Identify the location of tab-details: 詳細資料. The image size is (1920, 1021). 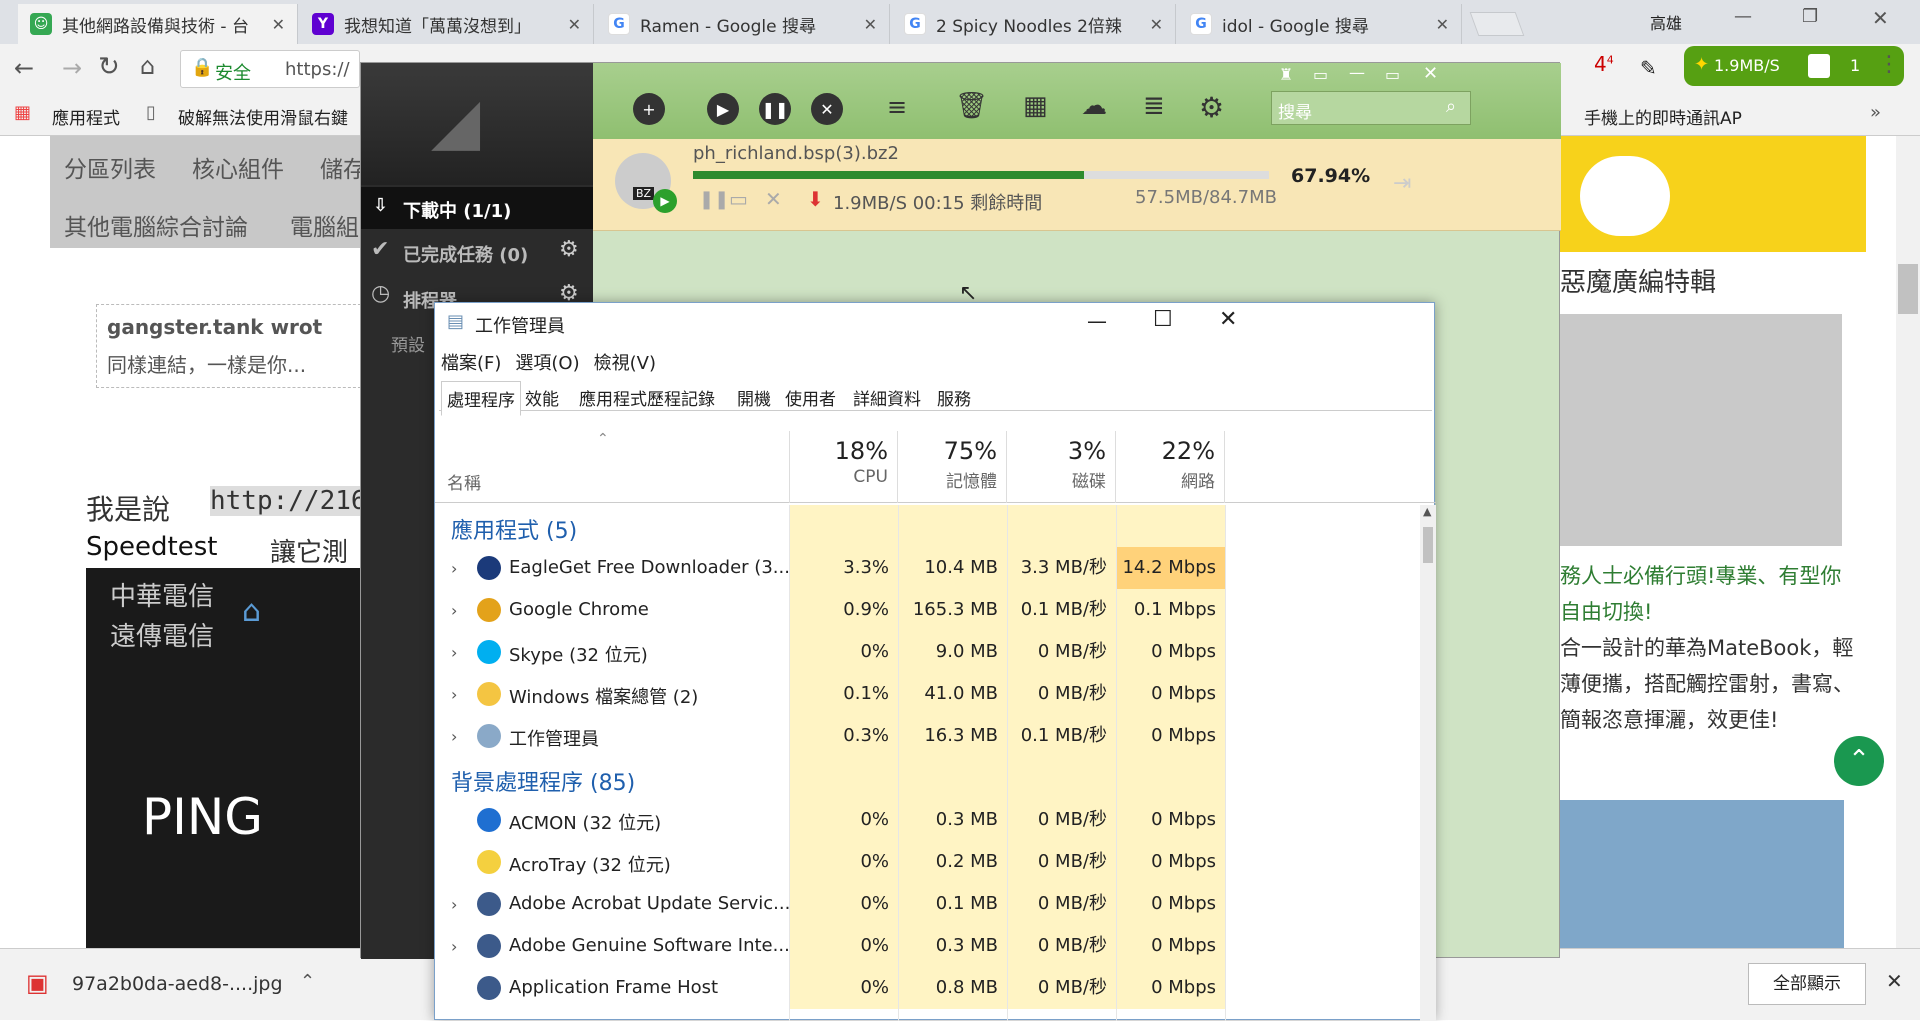
(887, 397).